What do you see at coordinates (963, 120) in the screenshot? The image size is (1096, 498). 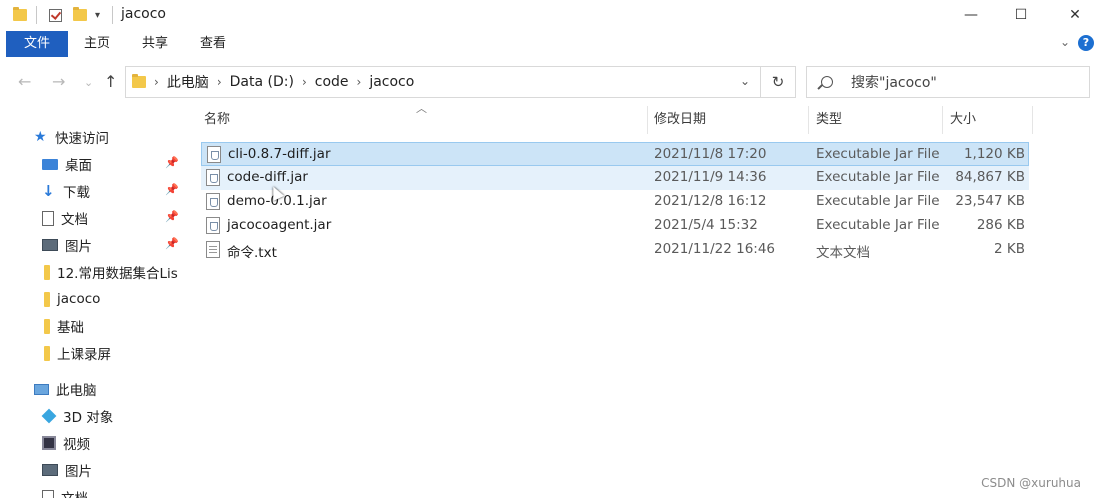 I see `column-header-size: 大小` at bounding box center [963, 120].